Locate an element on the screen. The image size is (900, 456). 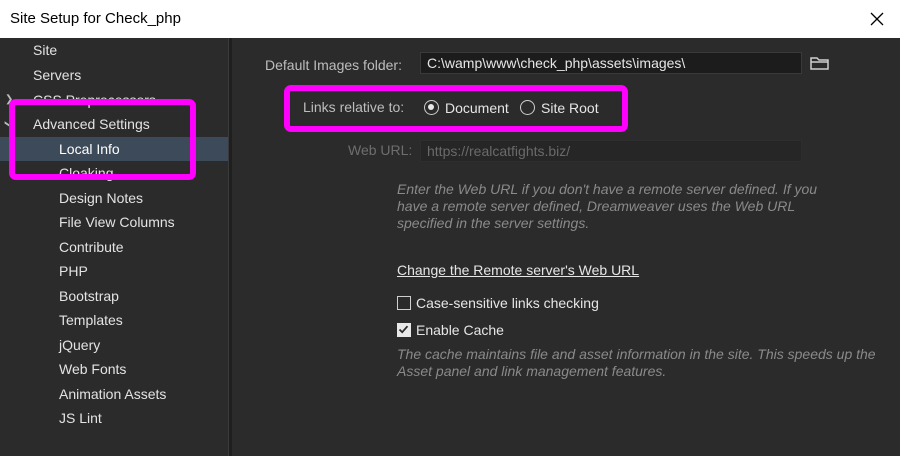
sidebar-item-label: Cloaking is located at coordinates (86, 173).